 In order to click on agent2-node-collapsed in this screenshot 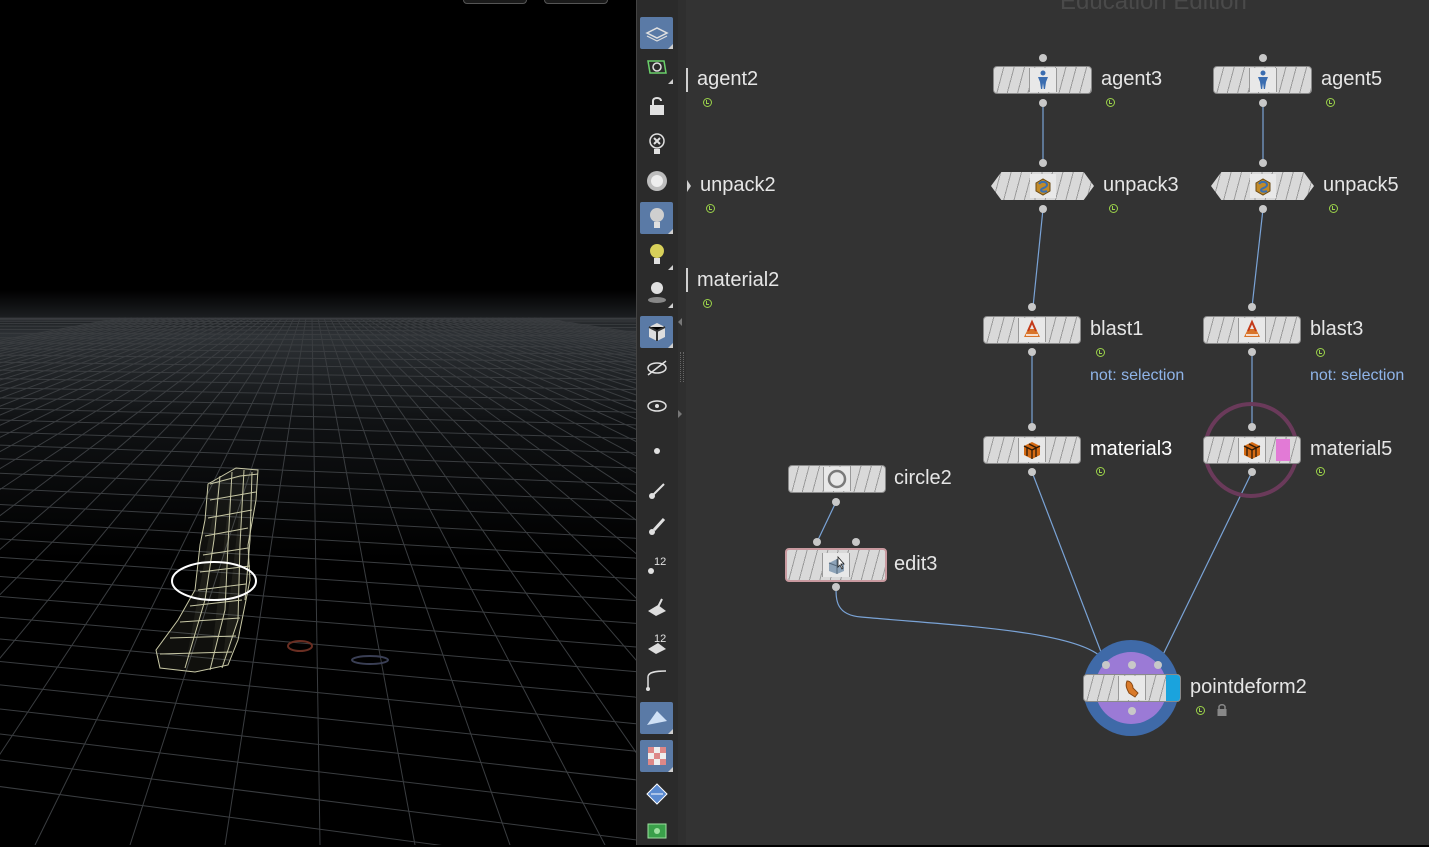, I will do `click(687, 80)`.